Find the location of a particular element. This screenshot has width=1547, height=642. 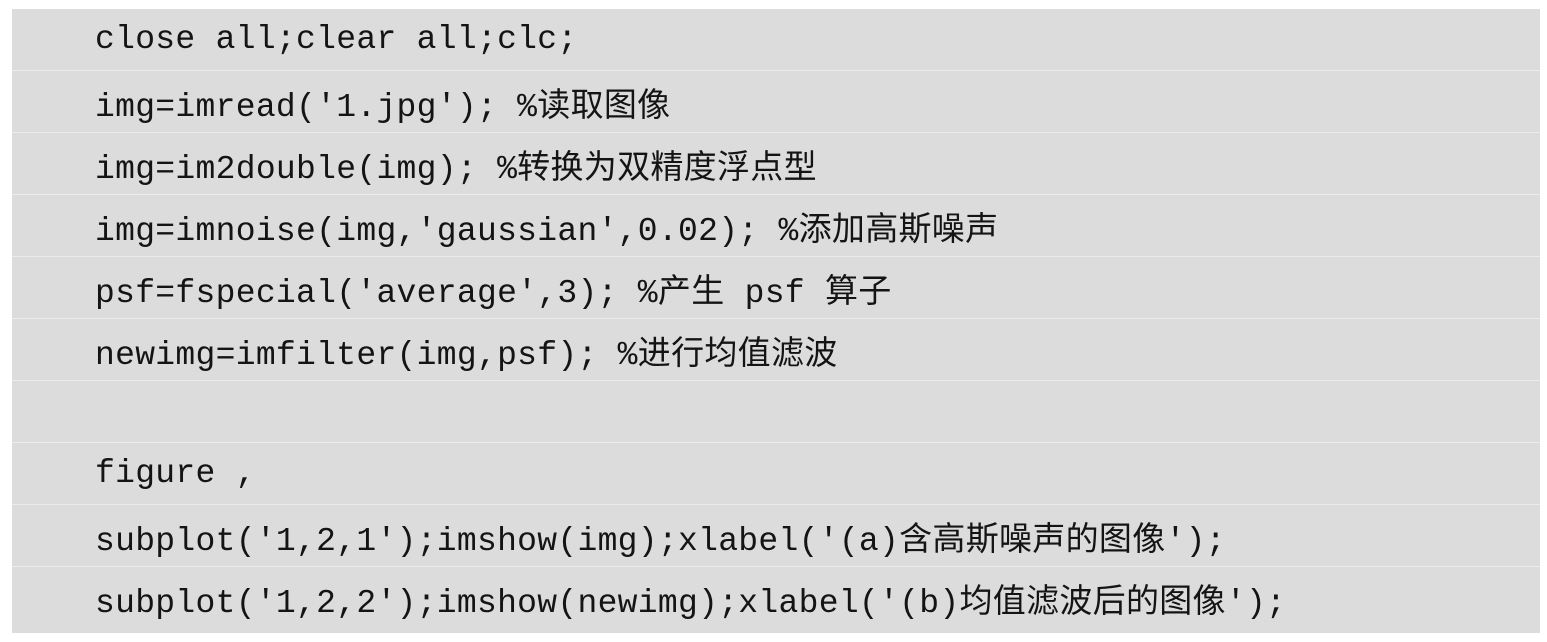

code-line: psf=fspecial('average',3); %产生 psf 算子 is located at coordinates (776, 288).